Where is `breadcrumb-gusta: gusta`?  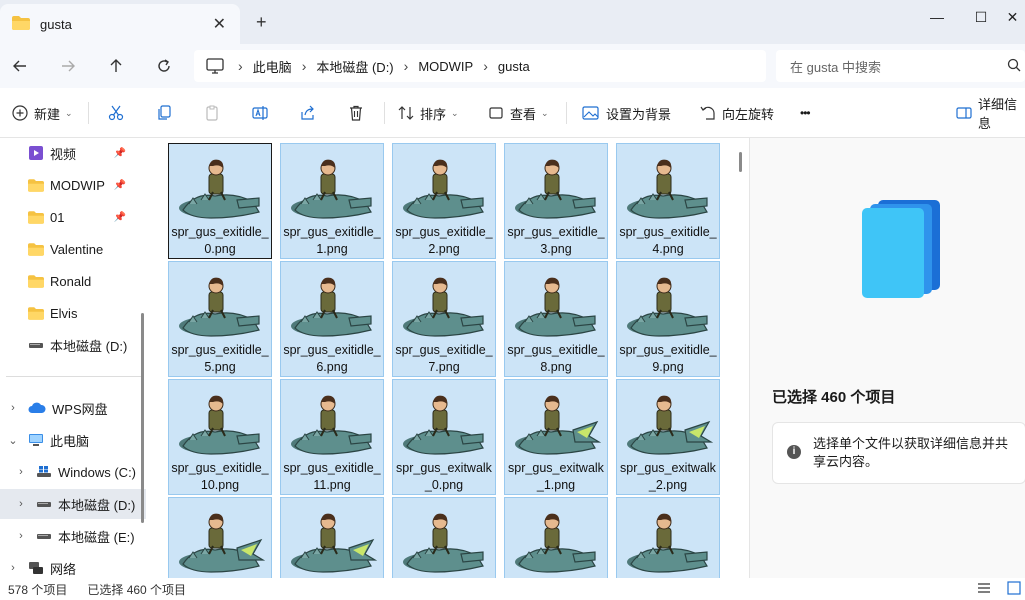 breadcrumb-gusta: gusta is located at coordinates (514, 66).